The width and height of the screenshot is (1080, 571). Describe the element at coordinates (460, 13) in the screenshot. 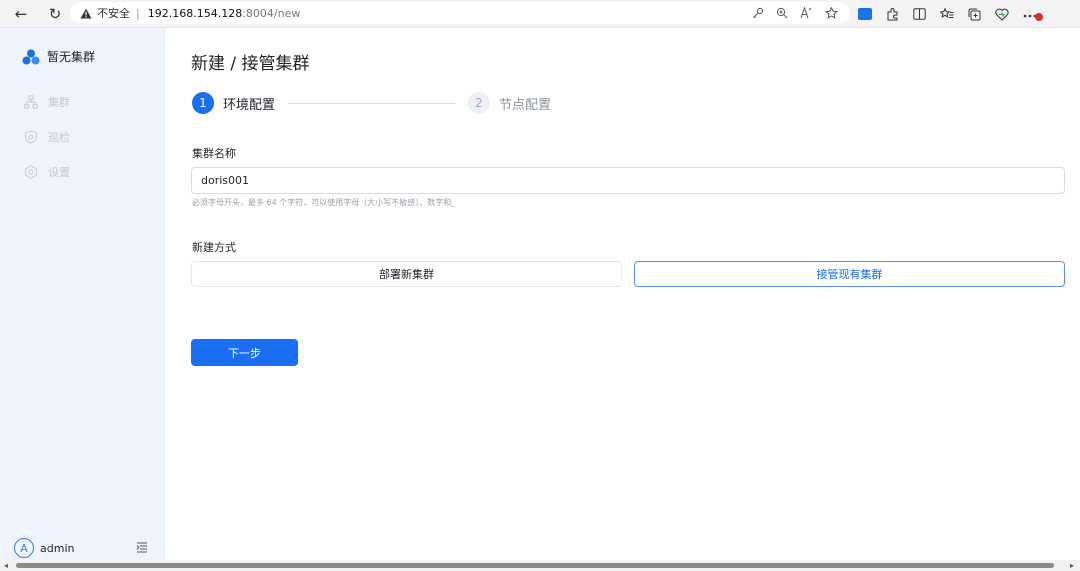

I see `address-bar: 不安全 | 192.168.154.128:8004/new` at that location.